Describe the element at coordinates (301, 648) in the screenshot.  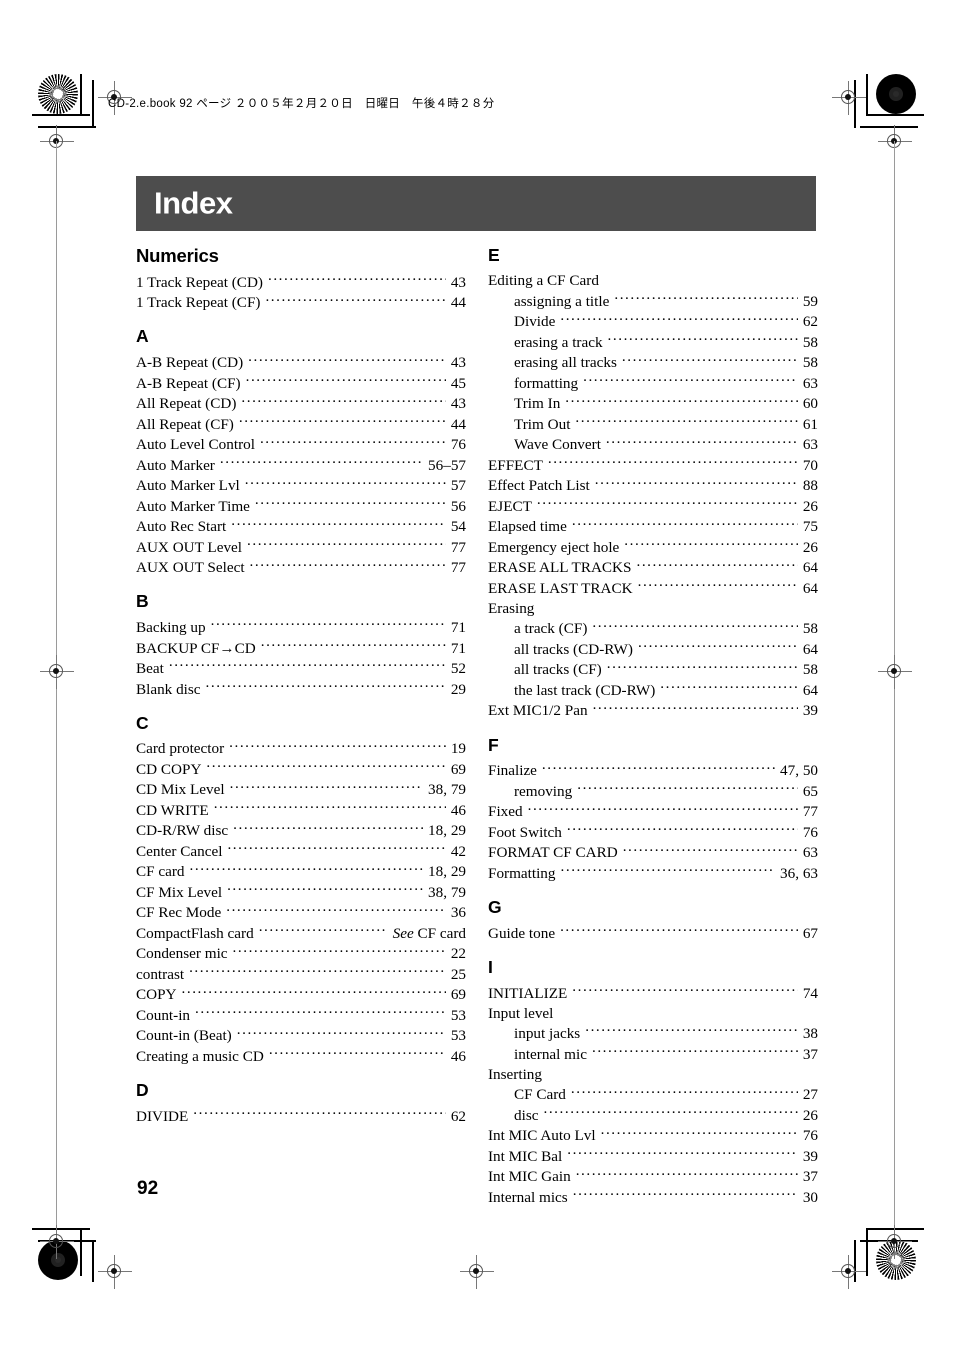
I see `index-entry: BACKUP CF→CD 71` at that location.